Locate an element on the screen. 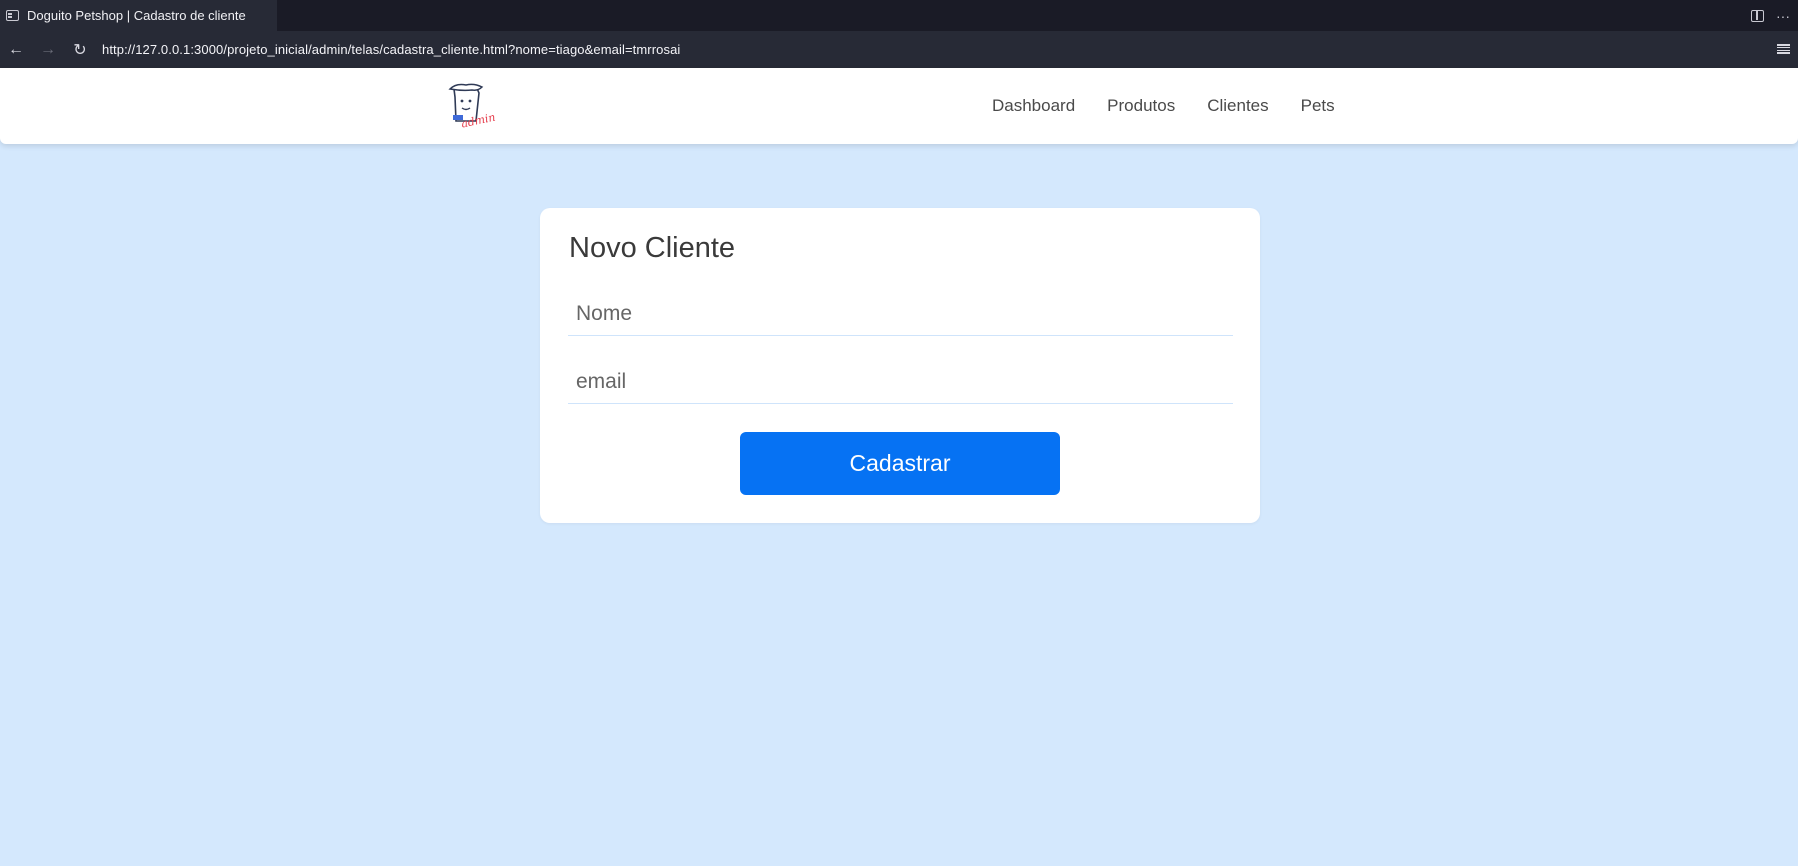 The height and width of the screenshot is (866, 1798). split-view-icon is located at coordinates (1757, 15).